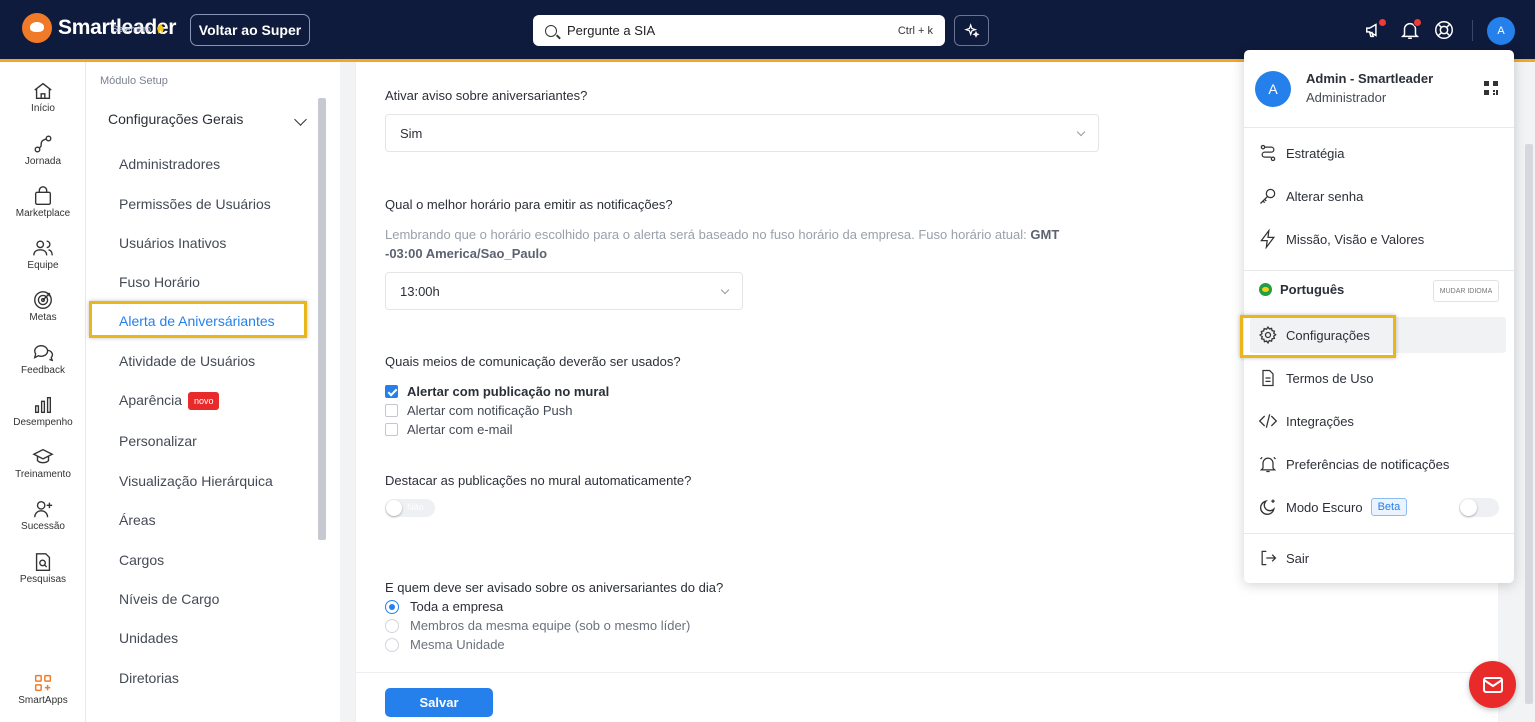 The image size is (1535, 722). Describe the element at coordinates (43, 568) in the screenshot. I see `rail-item-pesquisas: Pesquisas` at that location.